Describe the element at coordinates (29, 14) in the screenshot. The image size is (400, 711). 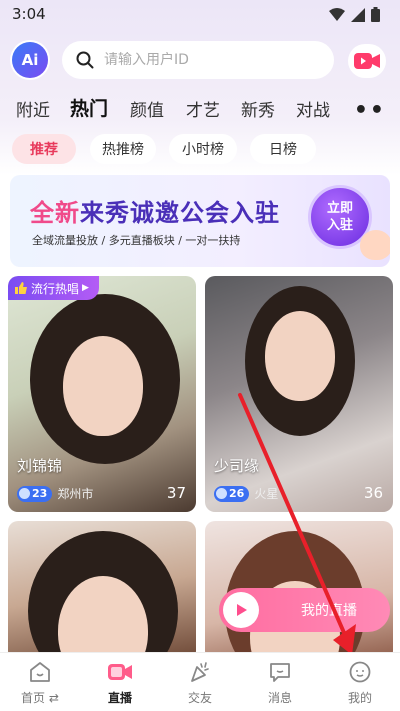
I see `status-time: 3:04` at that location.